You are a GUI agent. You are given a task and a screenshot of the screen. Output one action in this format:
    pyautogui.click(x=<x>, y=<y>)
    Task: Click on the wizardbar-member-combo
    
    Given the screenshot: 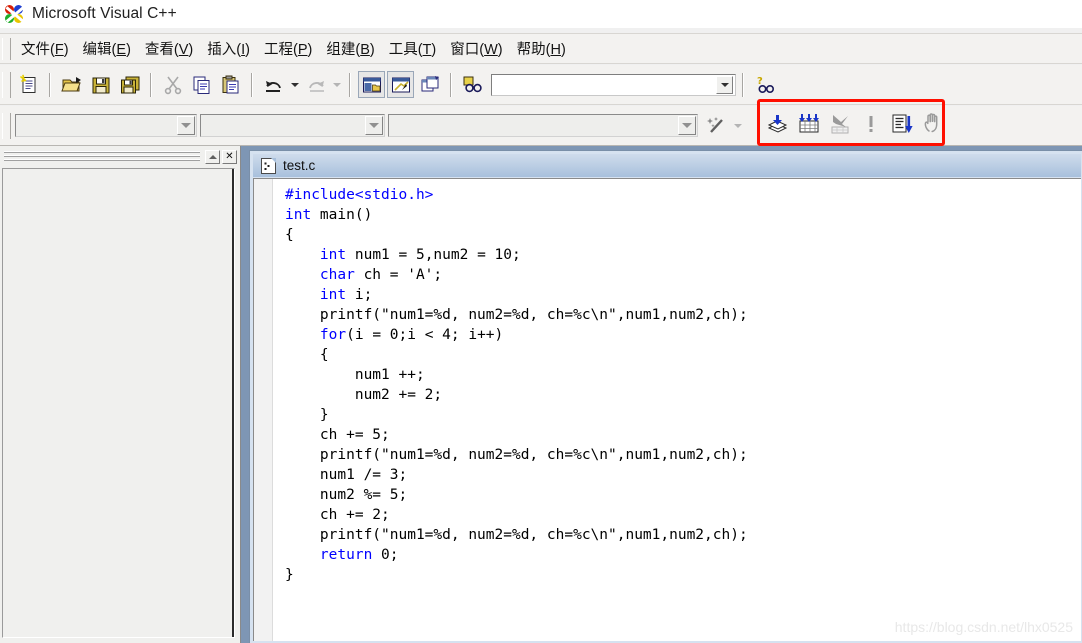 What is the action you would take?
    pyautogui.click(x=543, y=125)
    